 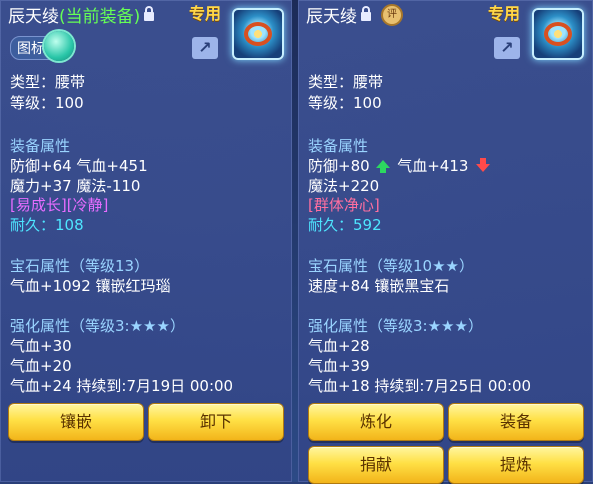 What do you see at coordinates (80, 266) in the screenshot?
I see `gem-attr-title: 宝石属性（等级13）` at bounding box center [80, 266].